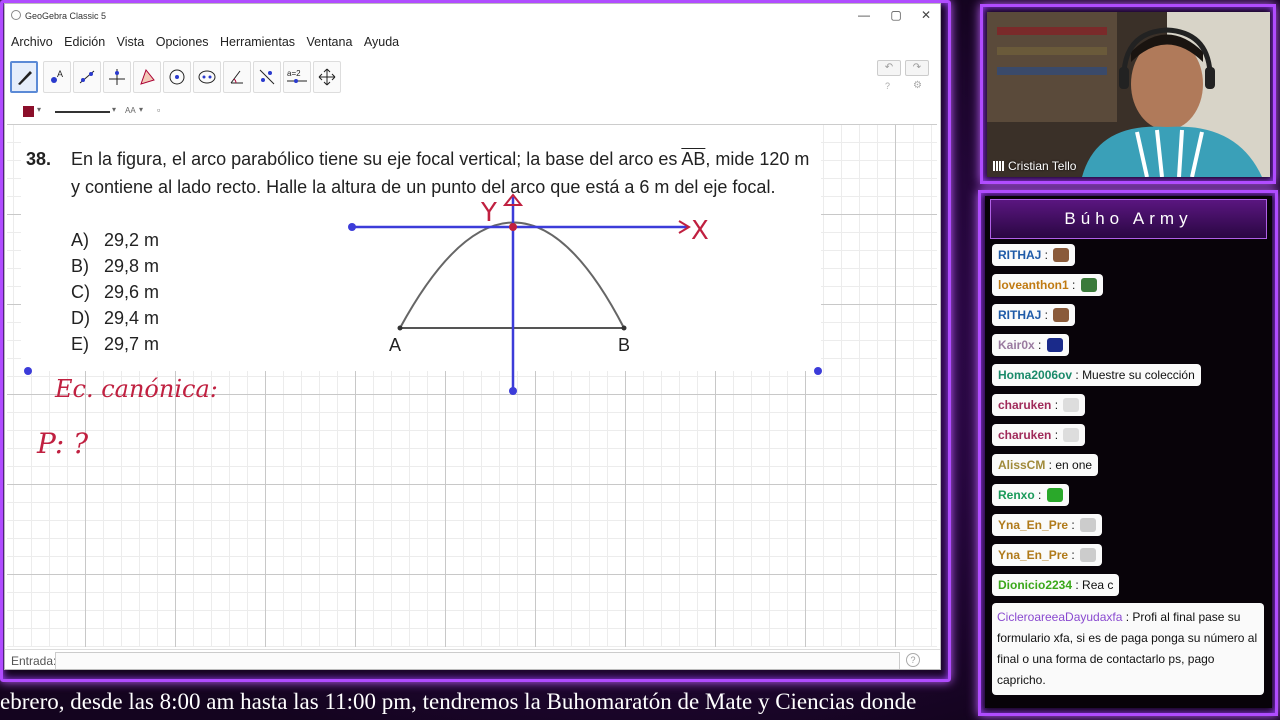  What do you see at coordinates (257, 42) in the screenshot?
I see `menu-herramientas: Herramientas` at bounding box center [257, 42].